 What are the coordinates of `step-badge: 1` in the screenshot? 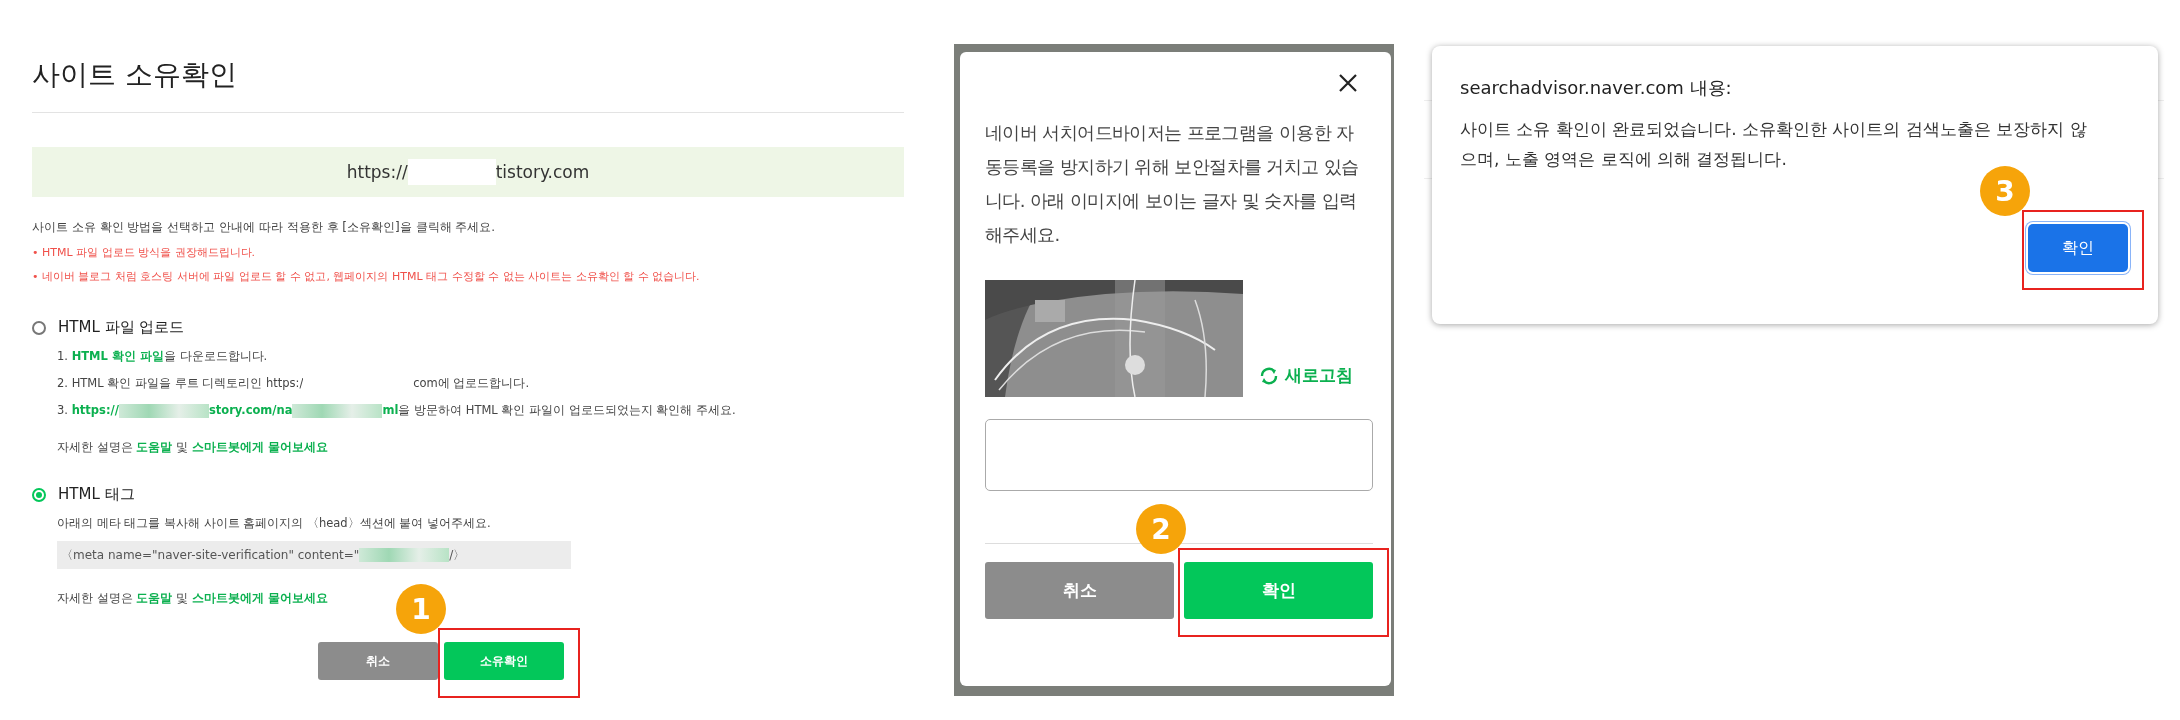 It's located at (421, 609).